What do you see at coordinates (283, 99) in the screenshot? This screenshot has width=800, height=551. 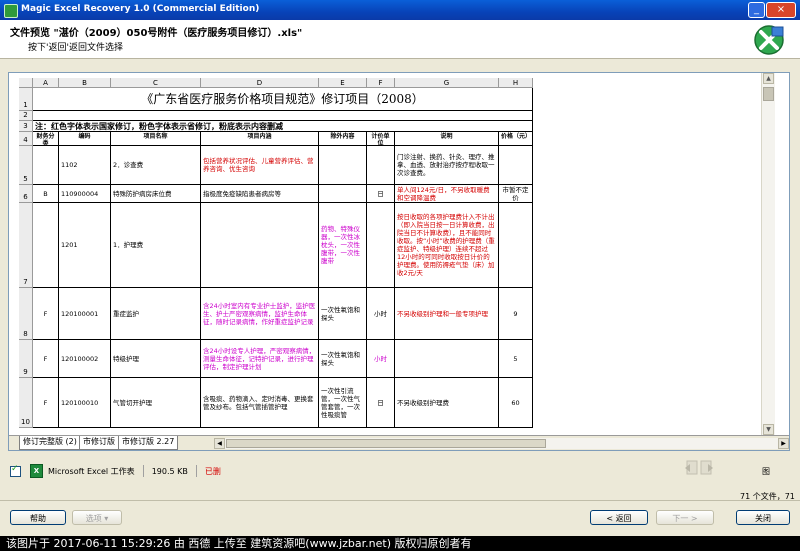 I see `sheet-title-cell: 《广东省医疗服务价格项目规范》修订项目（2008）` at bounding box center [283, 99].